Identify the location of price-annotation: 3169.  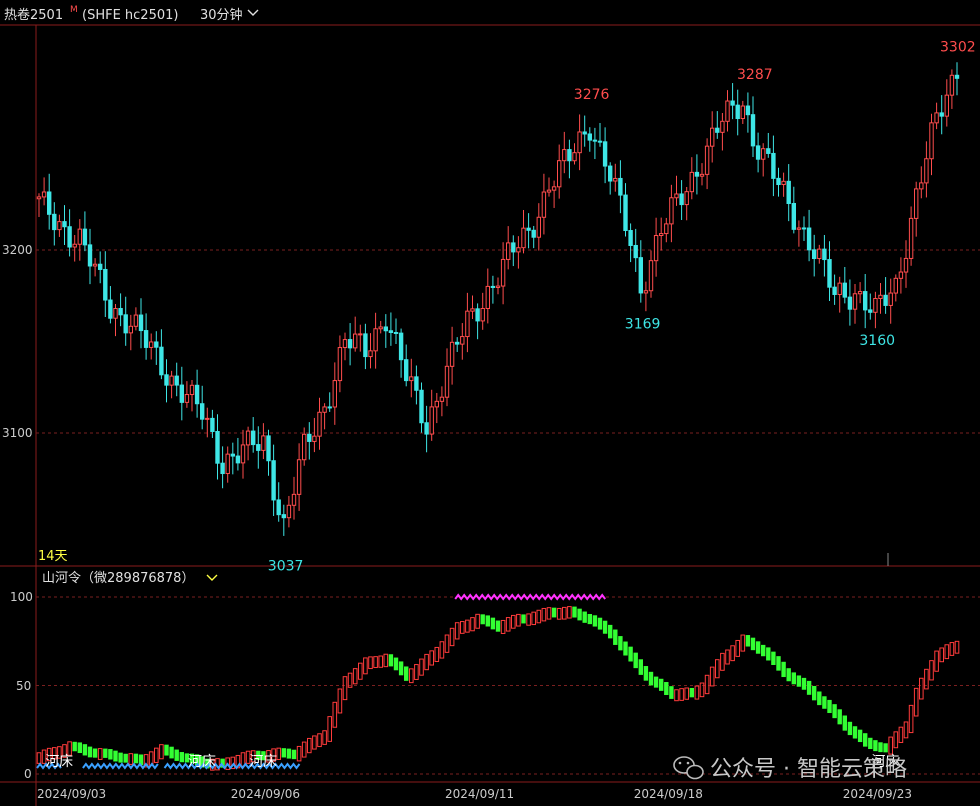
(643, 325).